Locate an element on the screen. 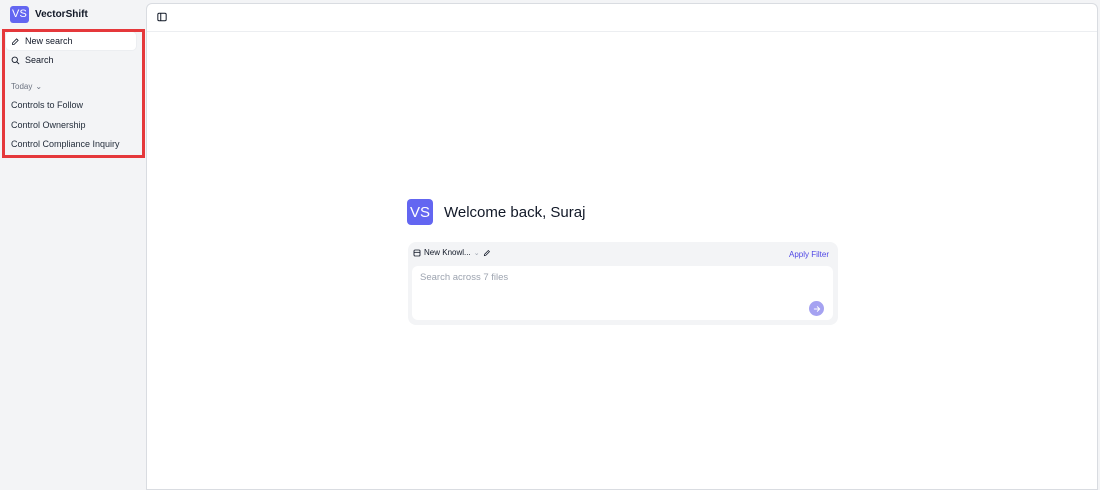 This screenshot has width=1100, height=490. welcome-logo: VS is located at coordinates (420, 212).